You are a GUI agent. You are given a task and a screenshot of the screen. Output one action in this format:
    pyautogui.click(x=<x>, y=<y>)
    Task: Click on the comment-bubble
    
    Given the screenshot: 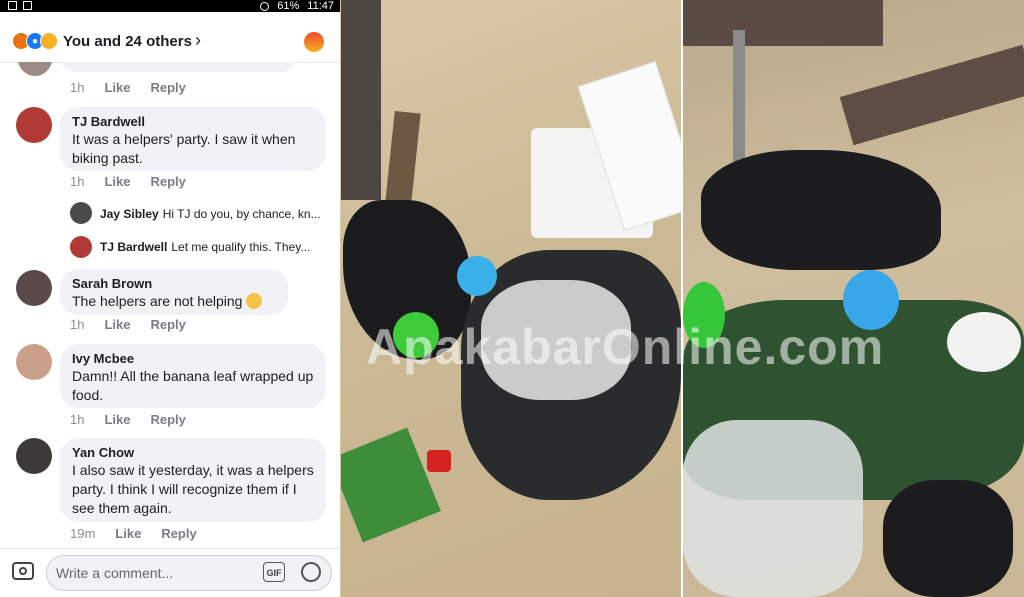 What is the action you would take?
    pyautogui.click(x=178, y=67)
    